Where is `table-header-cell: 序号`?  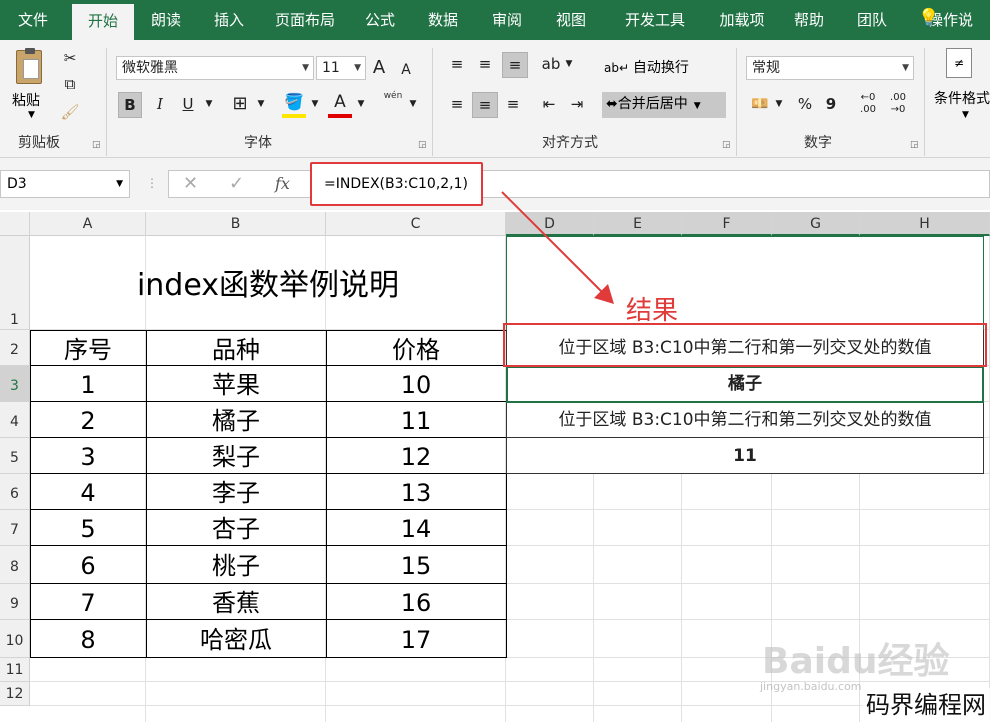
table-header-cell: 序号 is located at coordinates (88, 348).